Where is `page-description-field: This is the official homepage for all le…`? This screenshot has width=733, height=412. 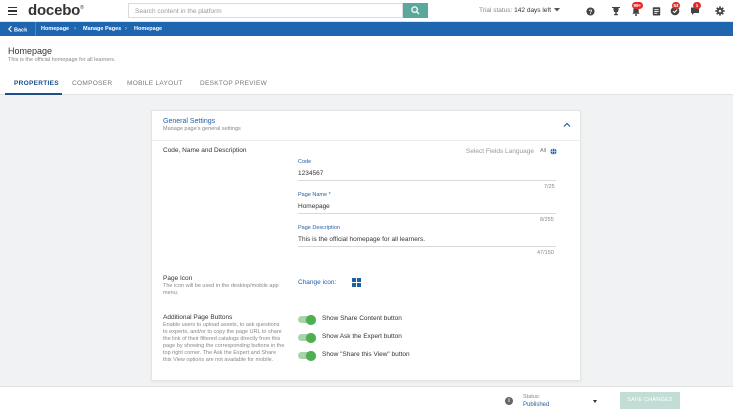
page-description-field: This is the official homepage for all le… is located at coordinates (361, 239).